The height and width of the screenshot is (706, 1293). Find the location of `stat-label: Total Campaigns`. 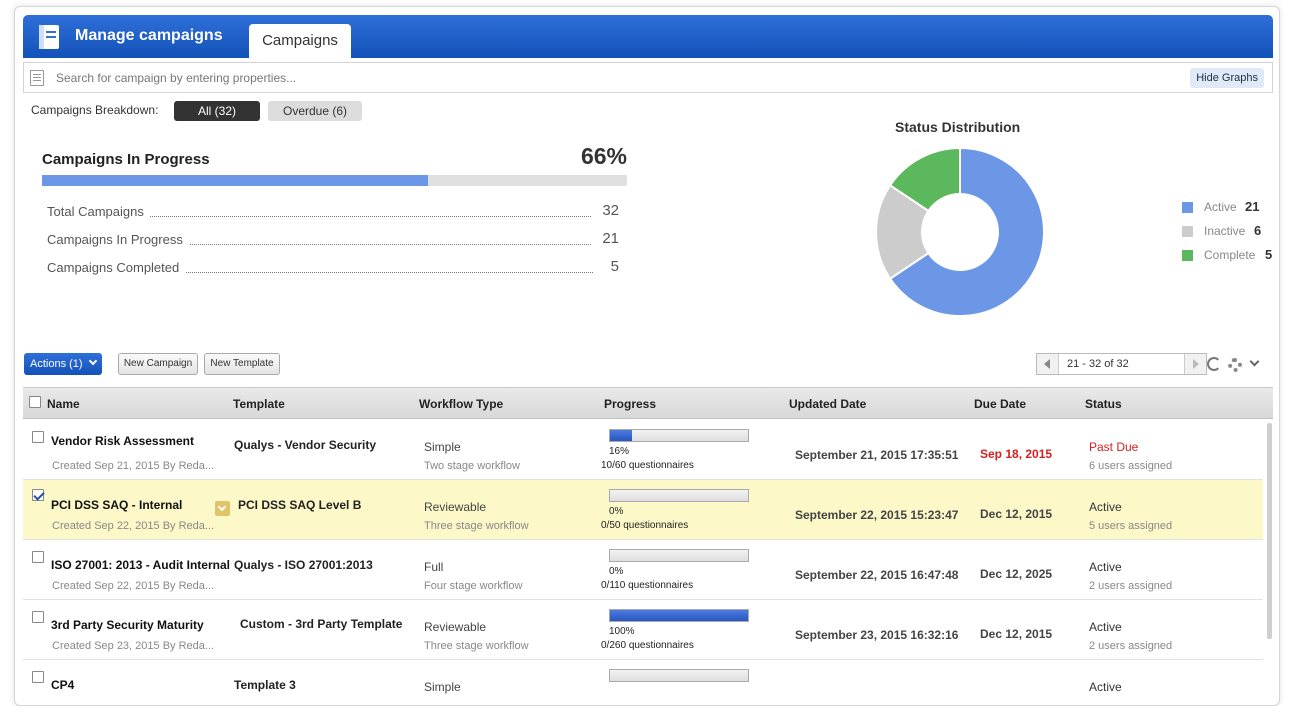

stat-label: Total Campaigns is located at coordinates (98, 211).